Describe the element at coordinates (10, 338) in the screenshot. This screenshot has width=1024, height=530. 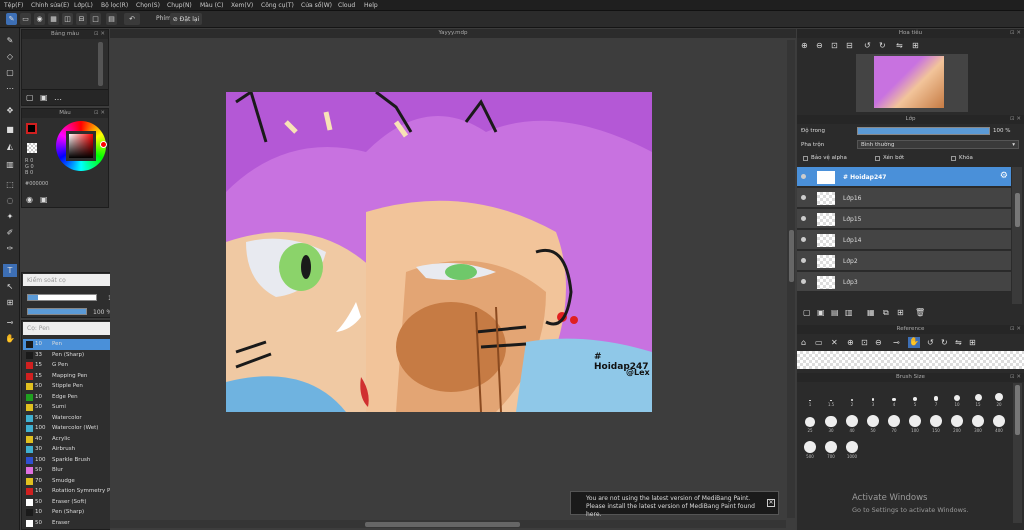
I see `hand-tool-icon: ✋` at that location.